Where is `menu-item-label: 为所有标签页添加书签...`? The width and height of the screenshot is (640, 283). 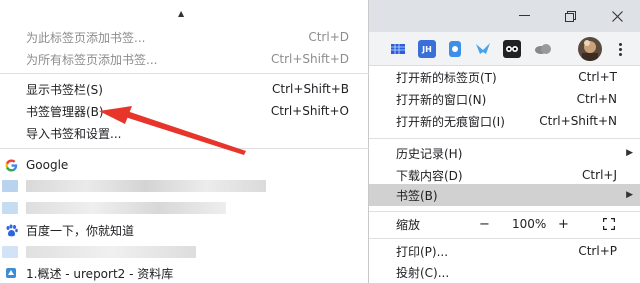 menu-item-label: 为所有标签页添加书签... is located at coordinates (92, 59).